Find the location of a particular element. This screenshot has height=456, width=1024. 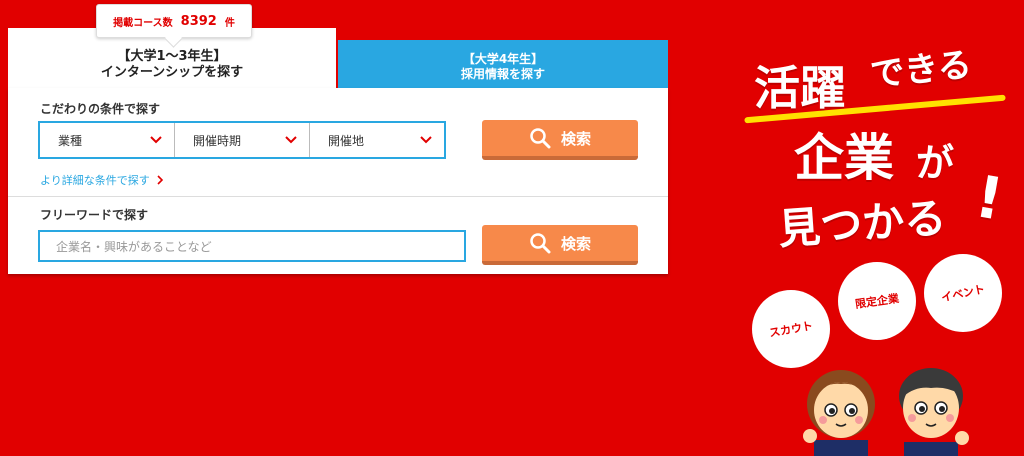

advanced-search-label: より詳細な条件で探す is located at coordinates (95, 180).